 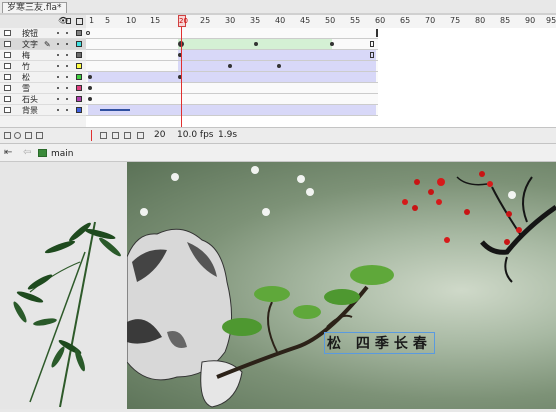 What do you see at coordinates (115, 110) in the screenshot?
I see `audio-waveform` at bounding box center [115, 110].